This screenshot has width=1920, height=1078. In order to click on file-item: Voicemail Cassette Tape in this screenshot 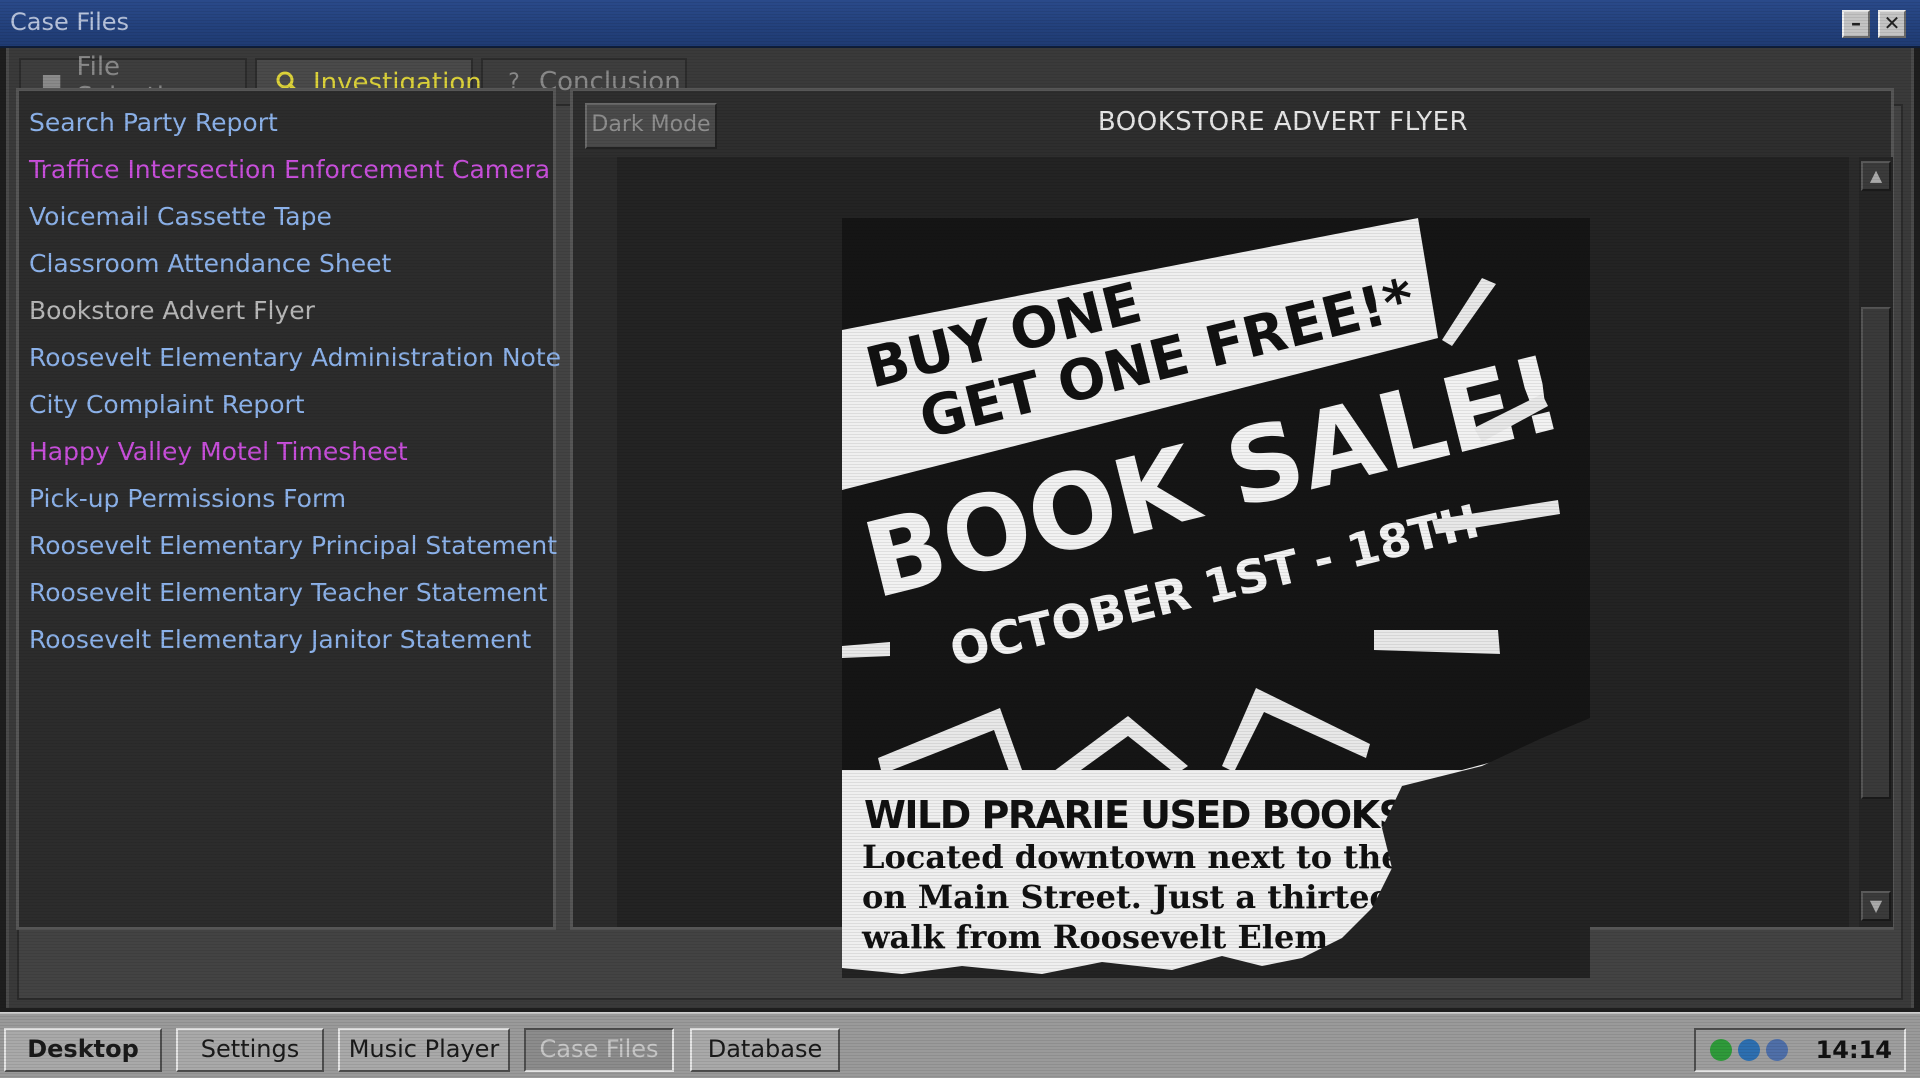, I will do `click(291, 218)`.